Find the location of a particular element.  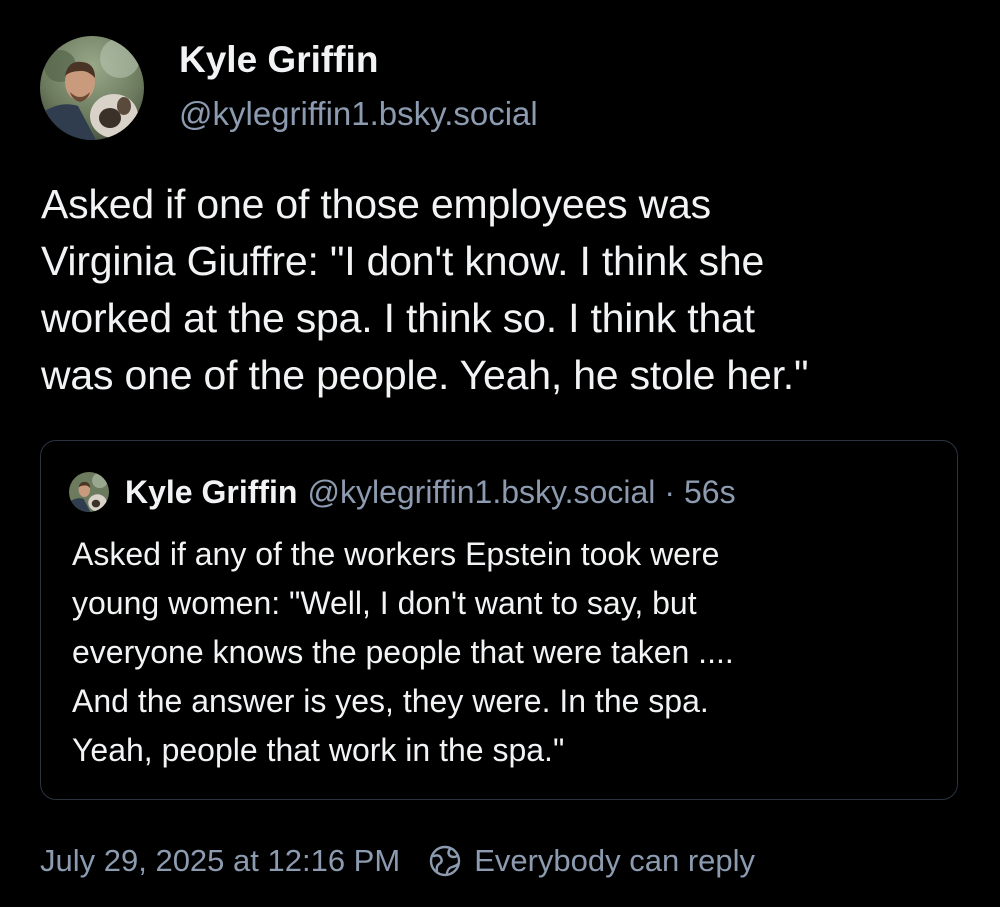

reply-setting: Everybody can reply is located at coordinates (591, 861).